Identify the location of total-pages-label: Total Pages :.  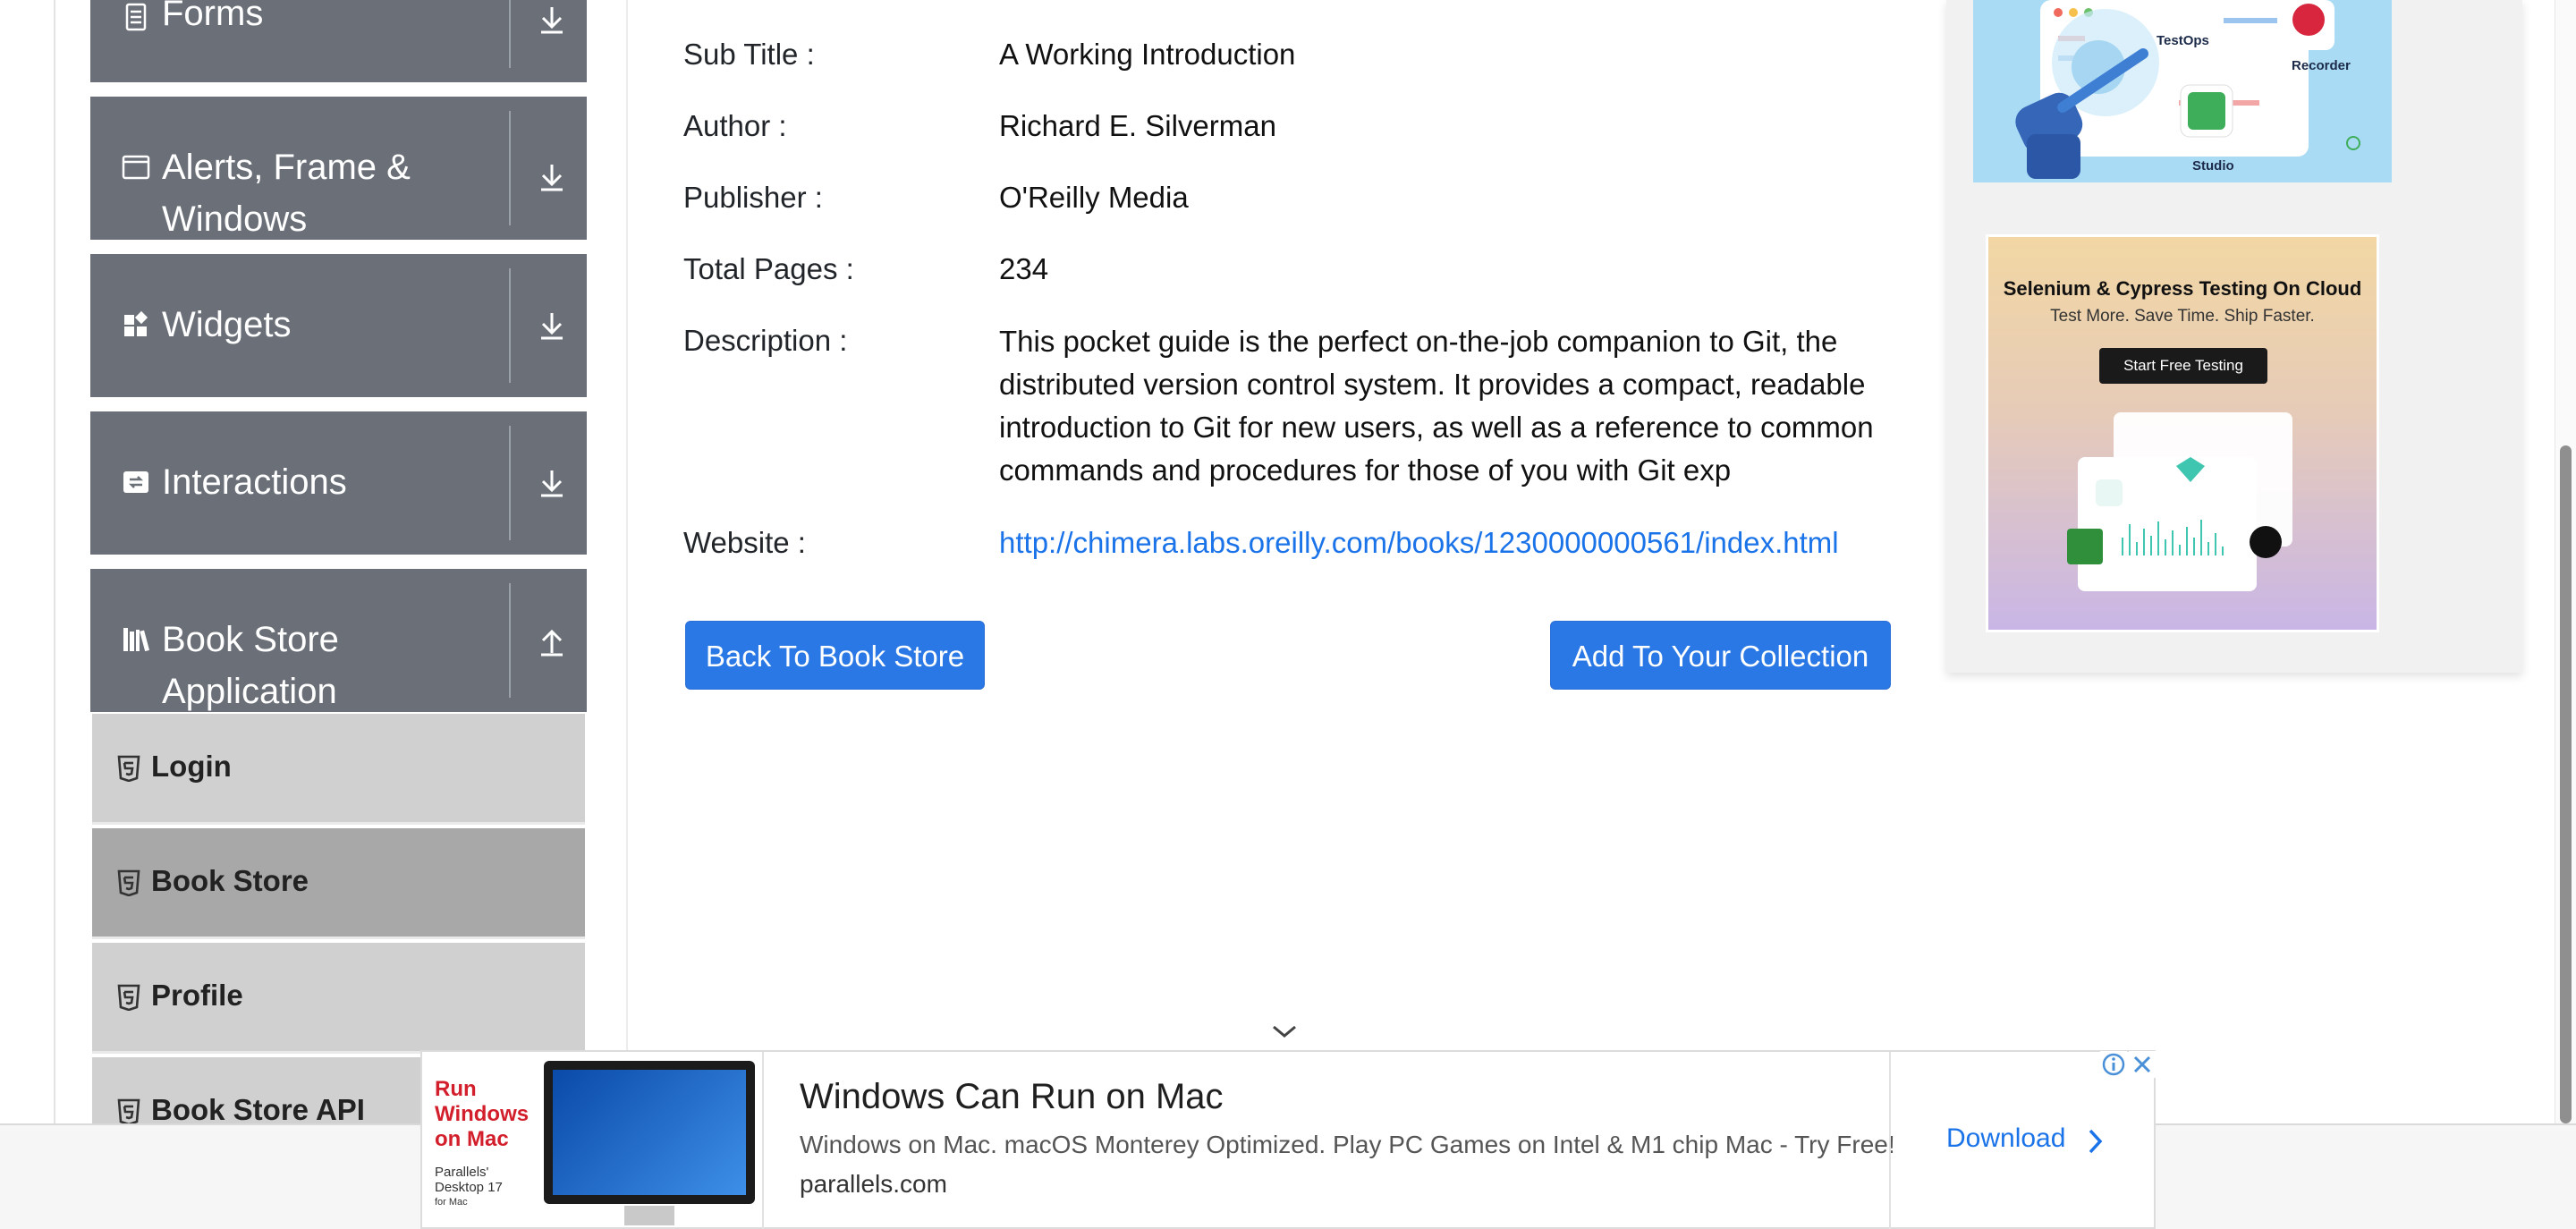
(768, 268).